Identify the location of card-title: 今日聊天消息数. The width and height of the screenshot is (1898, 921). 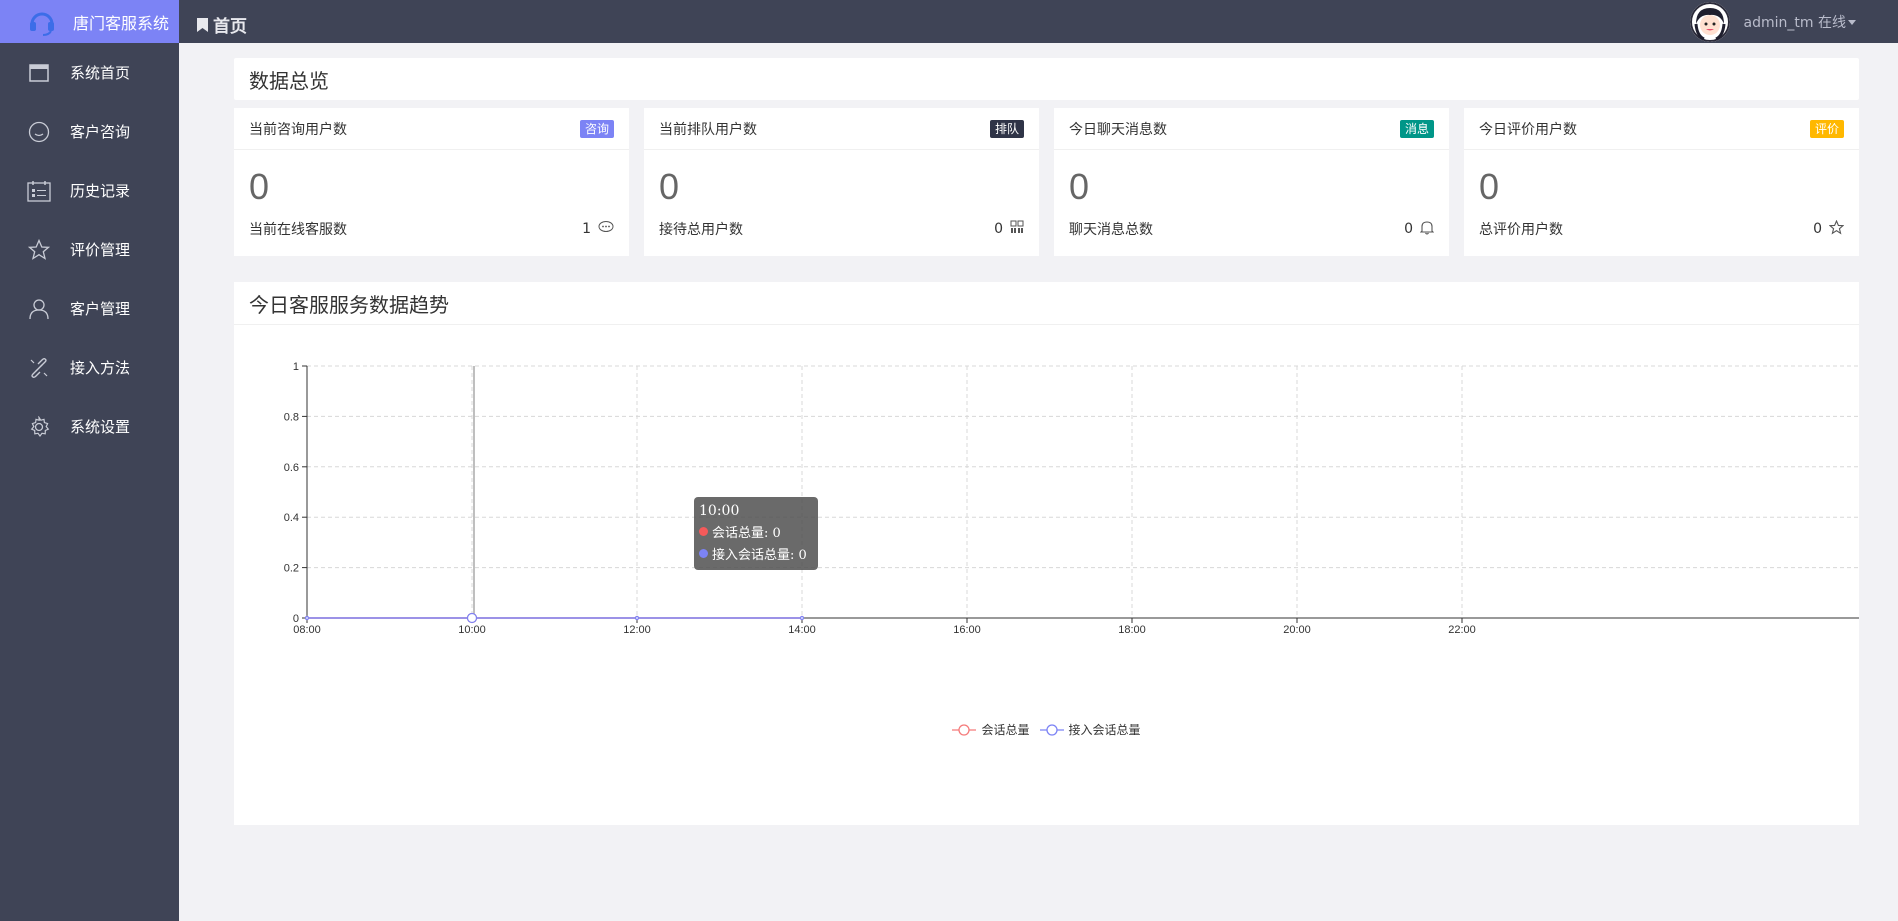
(1118, 129).